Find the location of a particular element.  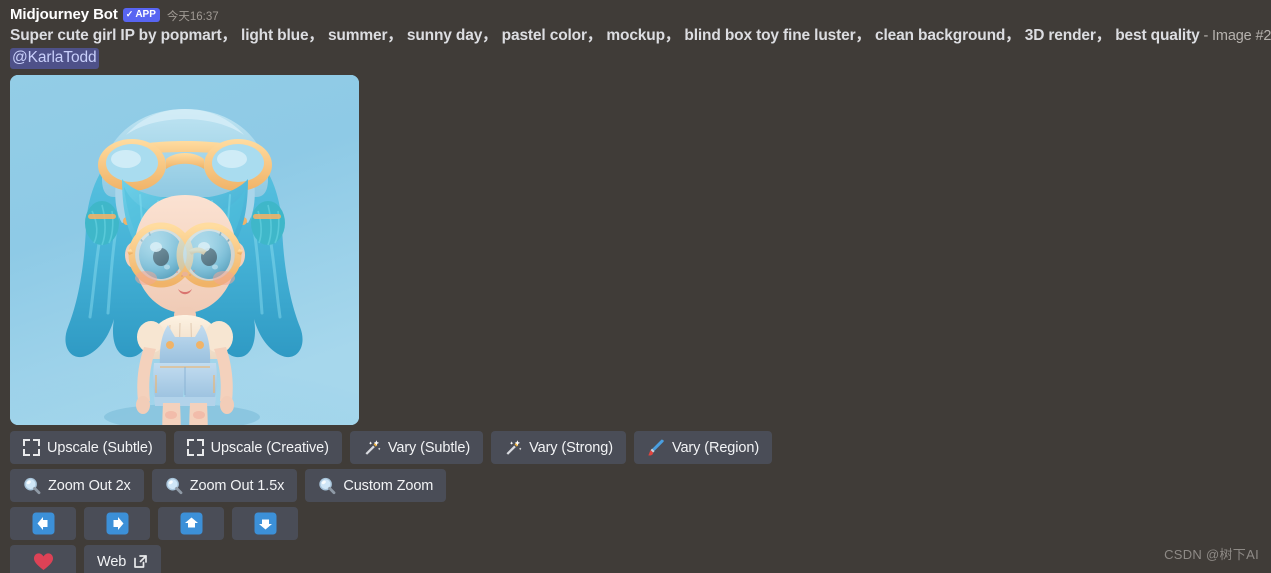

app-badge: ✓ APP is located at coordinates (141, 15).